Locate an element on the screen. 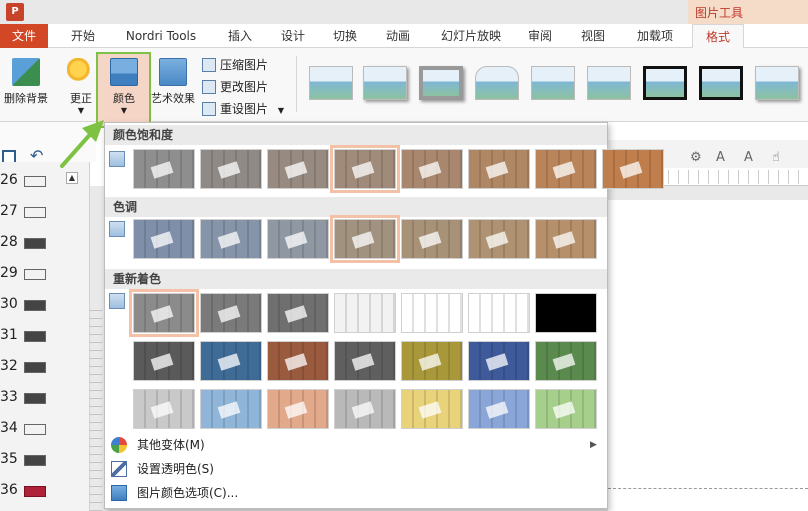 The image size is (808, 511). slide-number: 31 is located at coordinates (9, 335).